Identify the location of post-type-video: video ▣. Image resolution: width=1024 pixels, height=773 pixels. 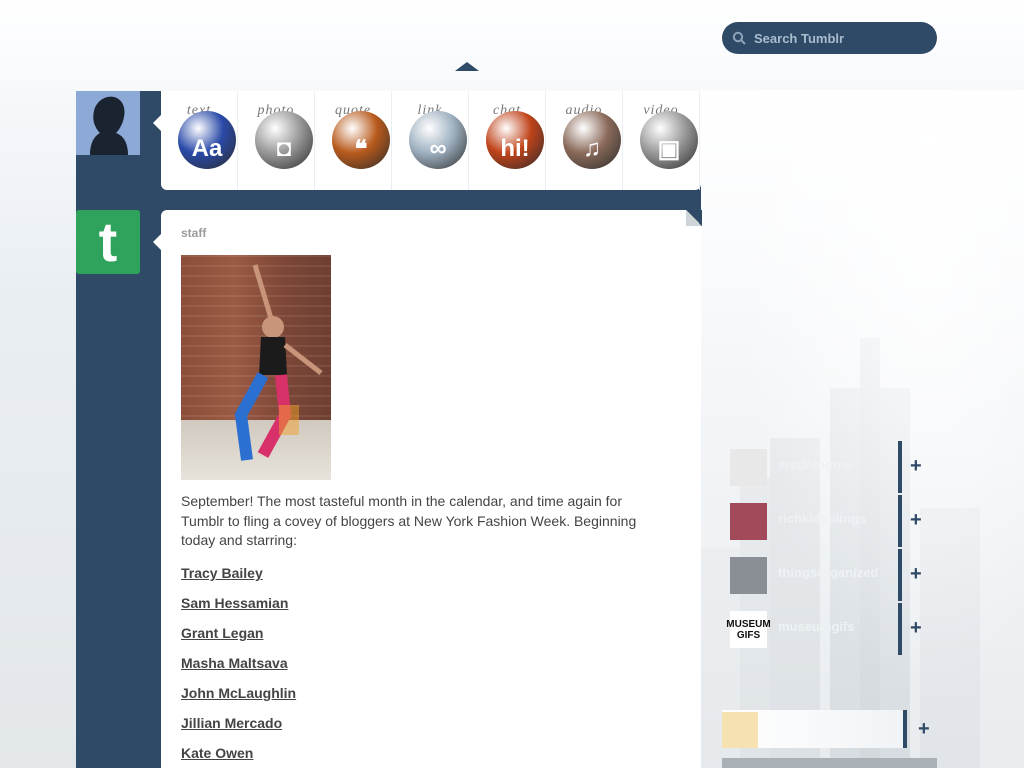
(661, 140).